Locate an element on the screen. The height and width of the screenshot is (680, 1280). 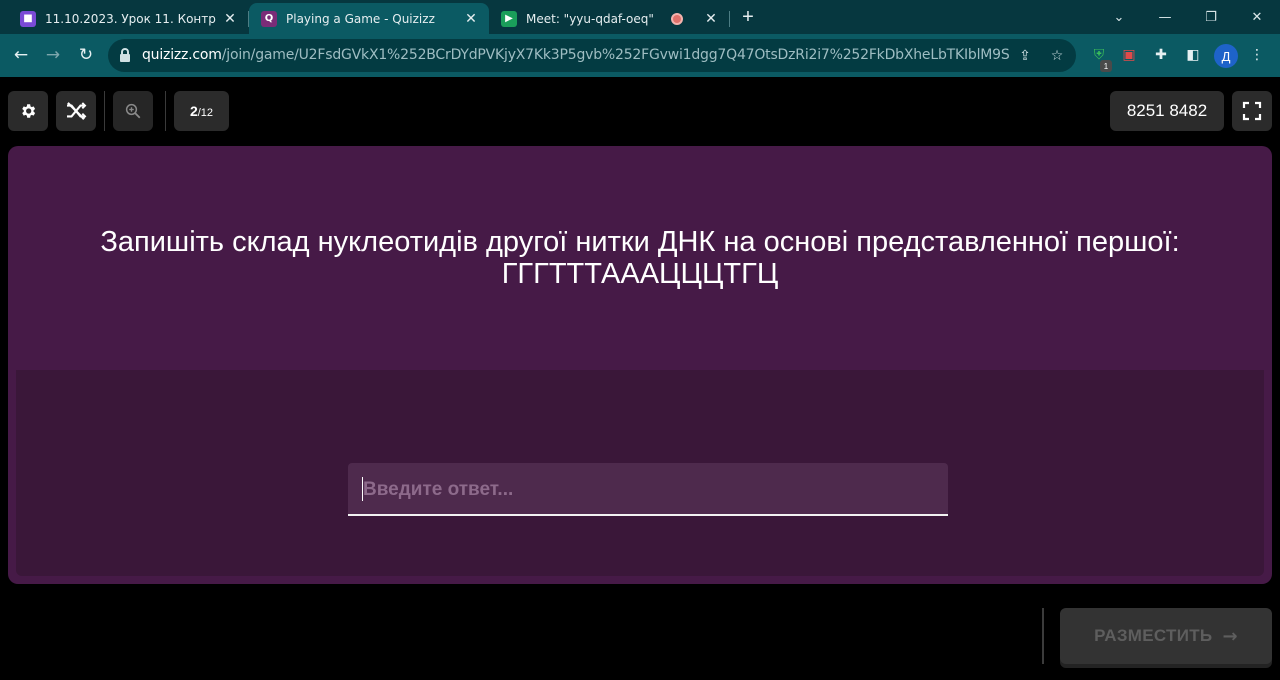
tab-quizizz: Q Playing a Game - Quizizz ✕ is located at coordinates (369, 18).